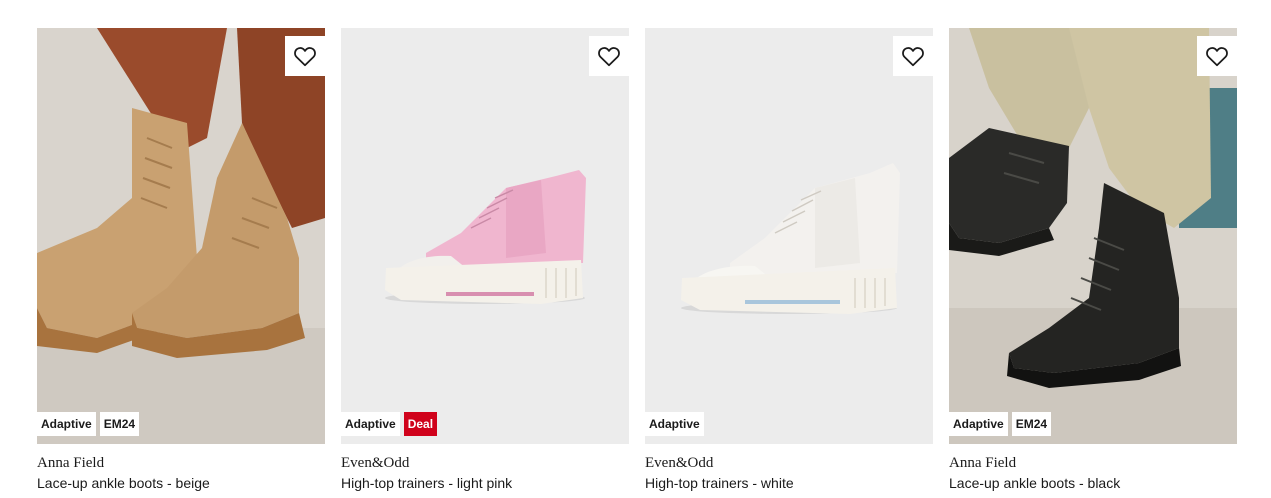 Image resolution: width=1271 pixels, height=498 pixels. What do you see at coordinates (1093, 483) in the screenshot?
I see `product-name: Lace-up ankle boots - black` at bounding box center [1093, 483].